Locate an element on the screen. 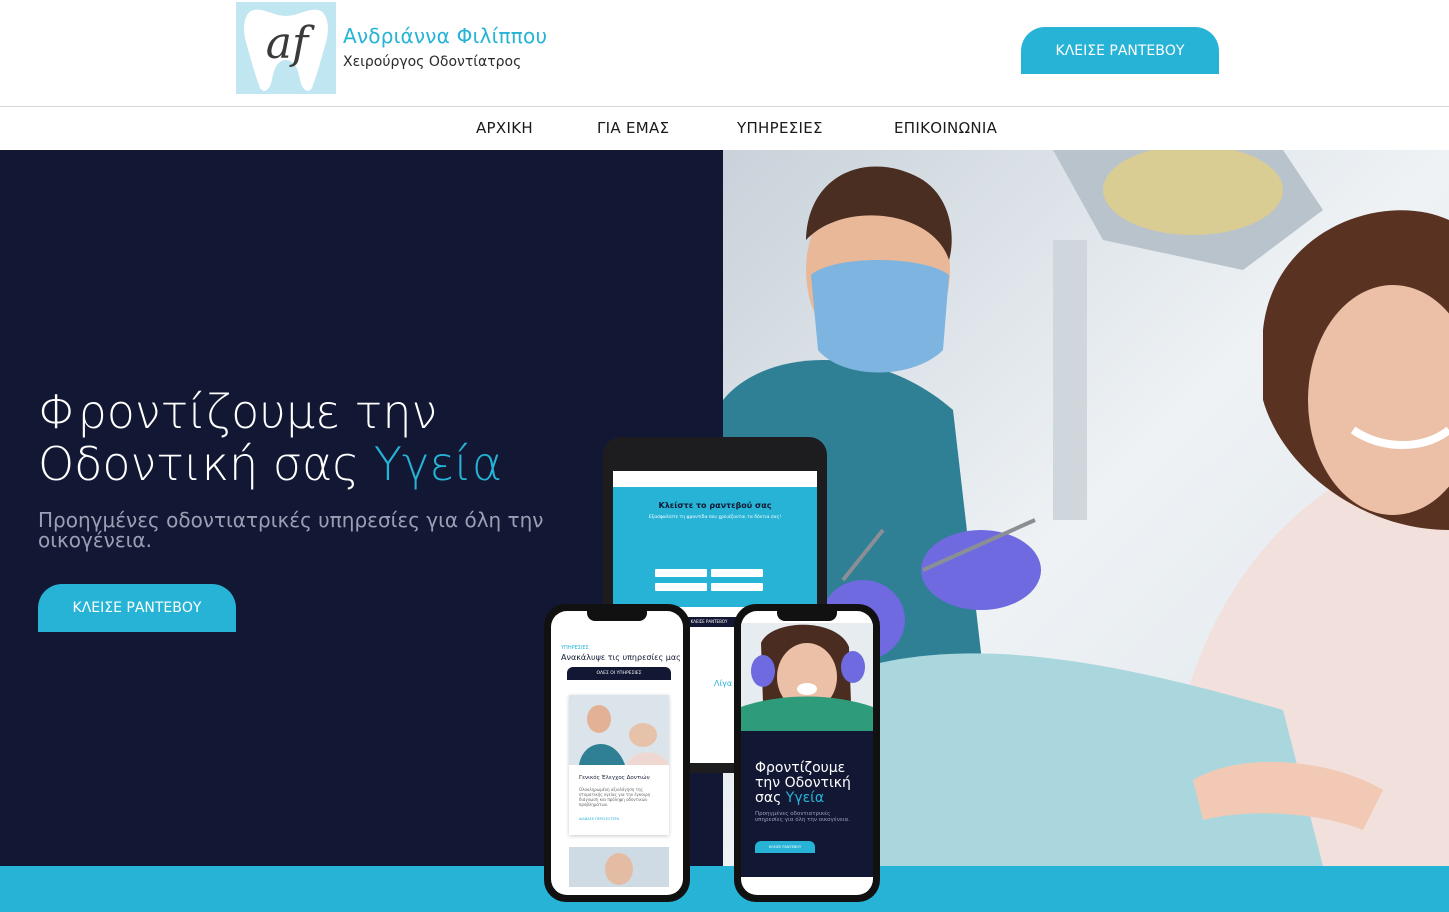  header-appointment-button: ΚΛΕΙΣΕ ΡΑΝΤΕΒΟΥ is located at coordinates (1120, 50).